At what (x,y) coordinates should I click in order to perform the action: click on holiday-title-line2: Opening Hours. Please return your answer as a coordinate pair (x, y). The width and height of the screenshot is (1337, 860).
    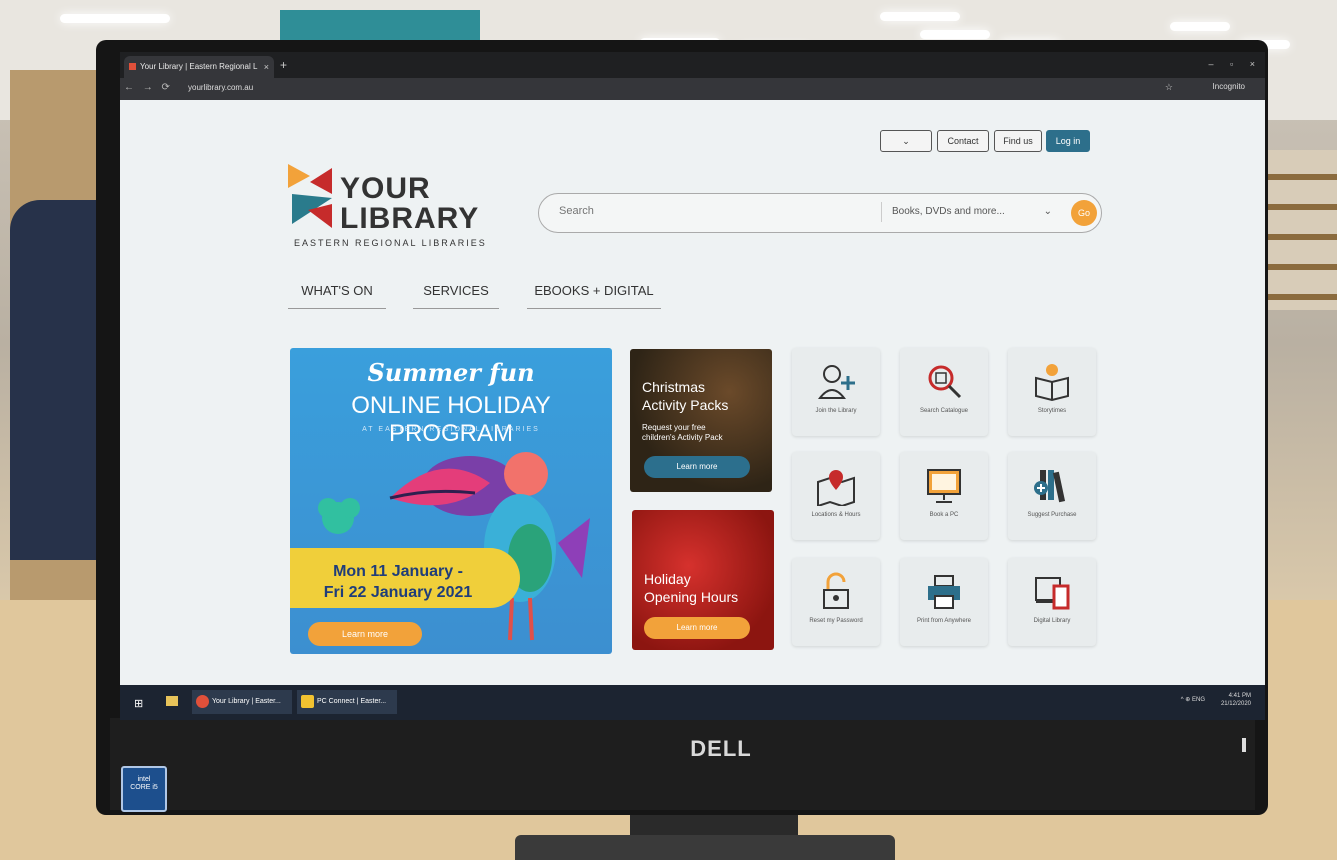
    Looking at the image, I should click on (691, 597).